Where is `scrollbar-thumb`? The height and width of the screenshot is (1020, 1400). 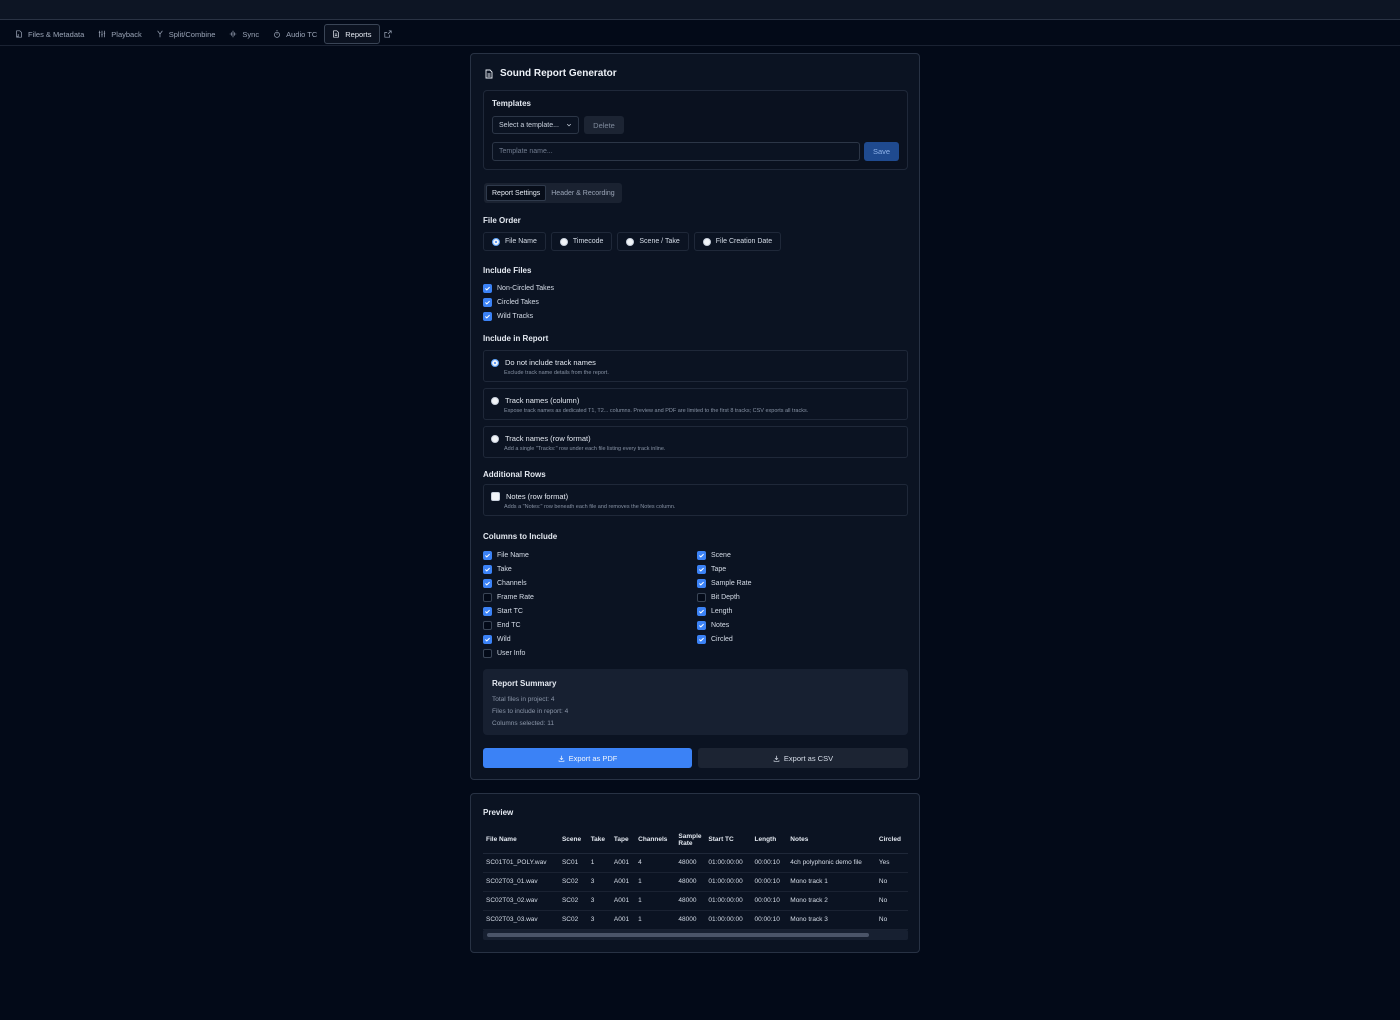
scrollbar-thumb is located at coordinates (678, 935).